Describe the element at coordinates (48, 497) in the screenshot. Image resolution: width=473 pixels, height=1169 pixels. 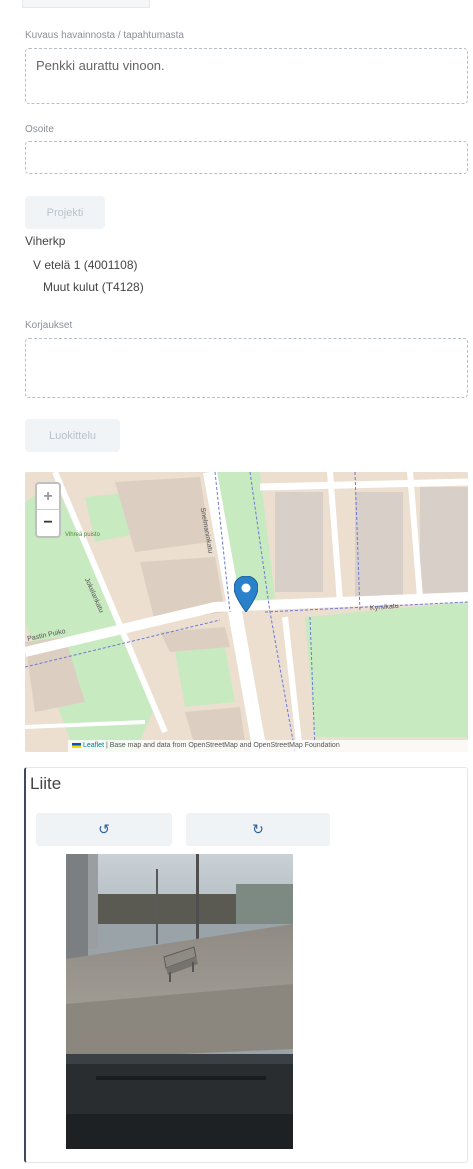
I see `zoom-in-button: +` at that location.